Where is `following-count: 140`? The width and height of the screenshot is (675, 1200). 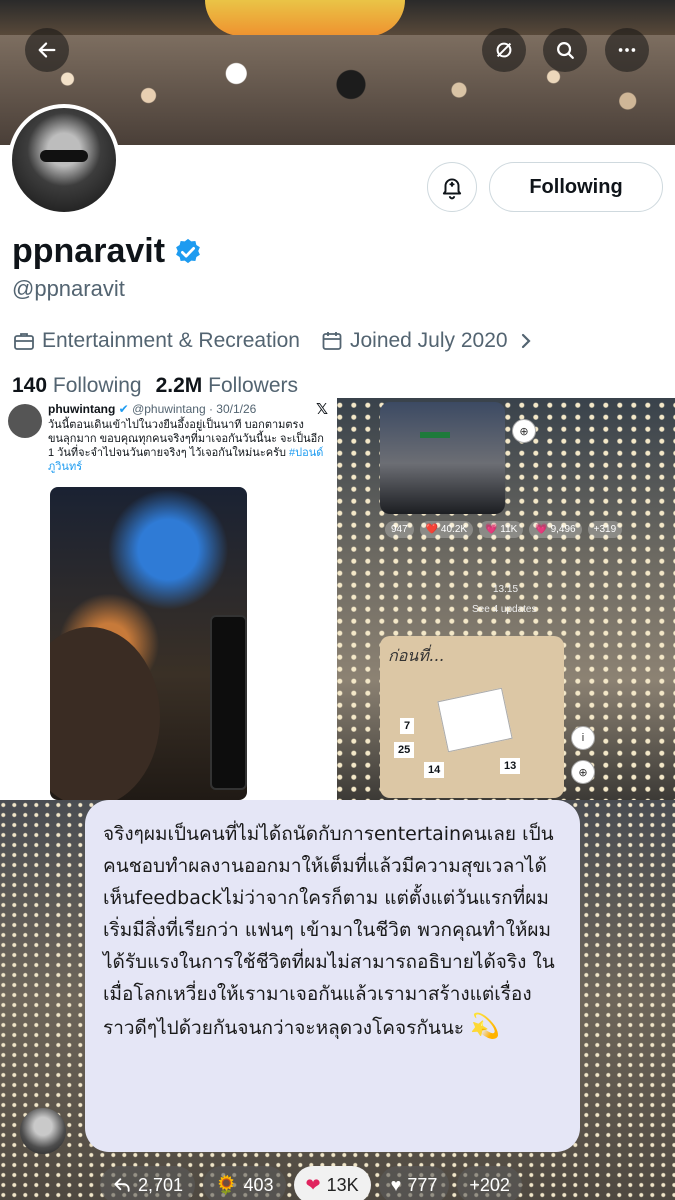 following-count: 140 is located at coordinates (30, 385).